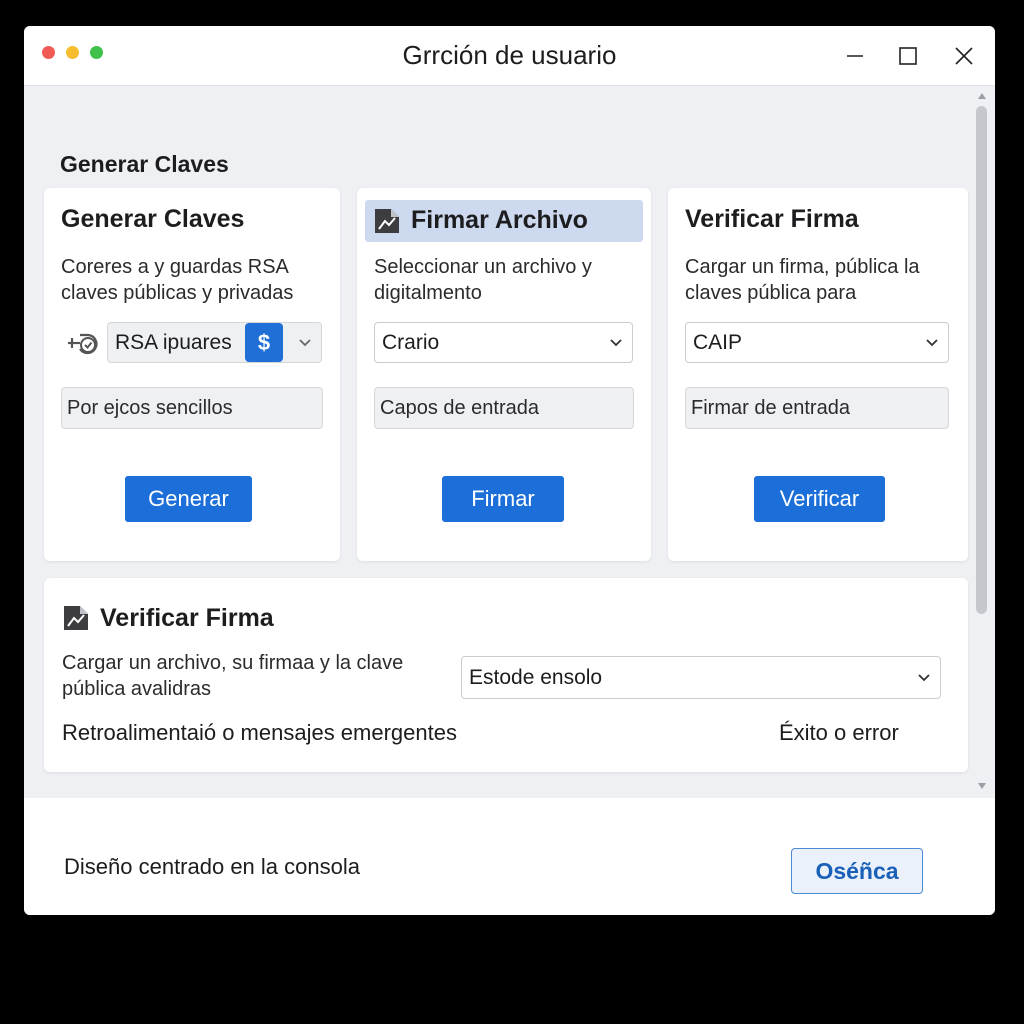 This screenshot has height=1024, width=1024. Describe the element at coordinates (212, 866) in the screenshot. I see `footer-text: Diseño centrado en la consola` at that location.